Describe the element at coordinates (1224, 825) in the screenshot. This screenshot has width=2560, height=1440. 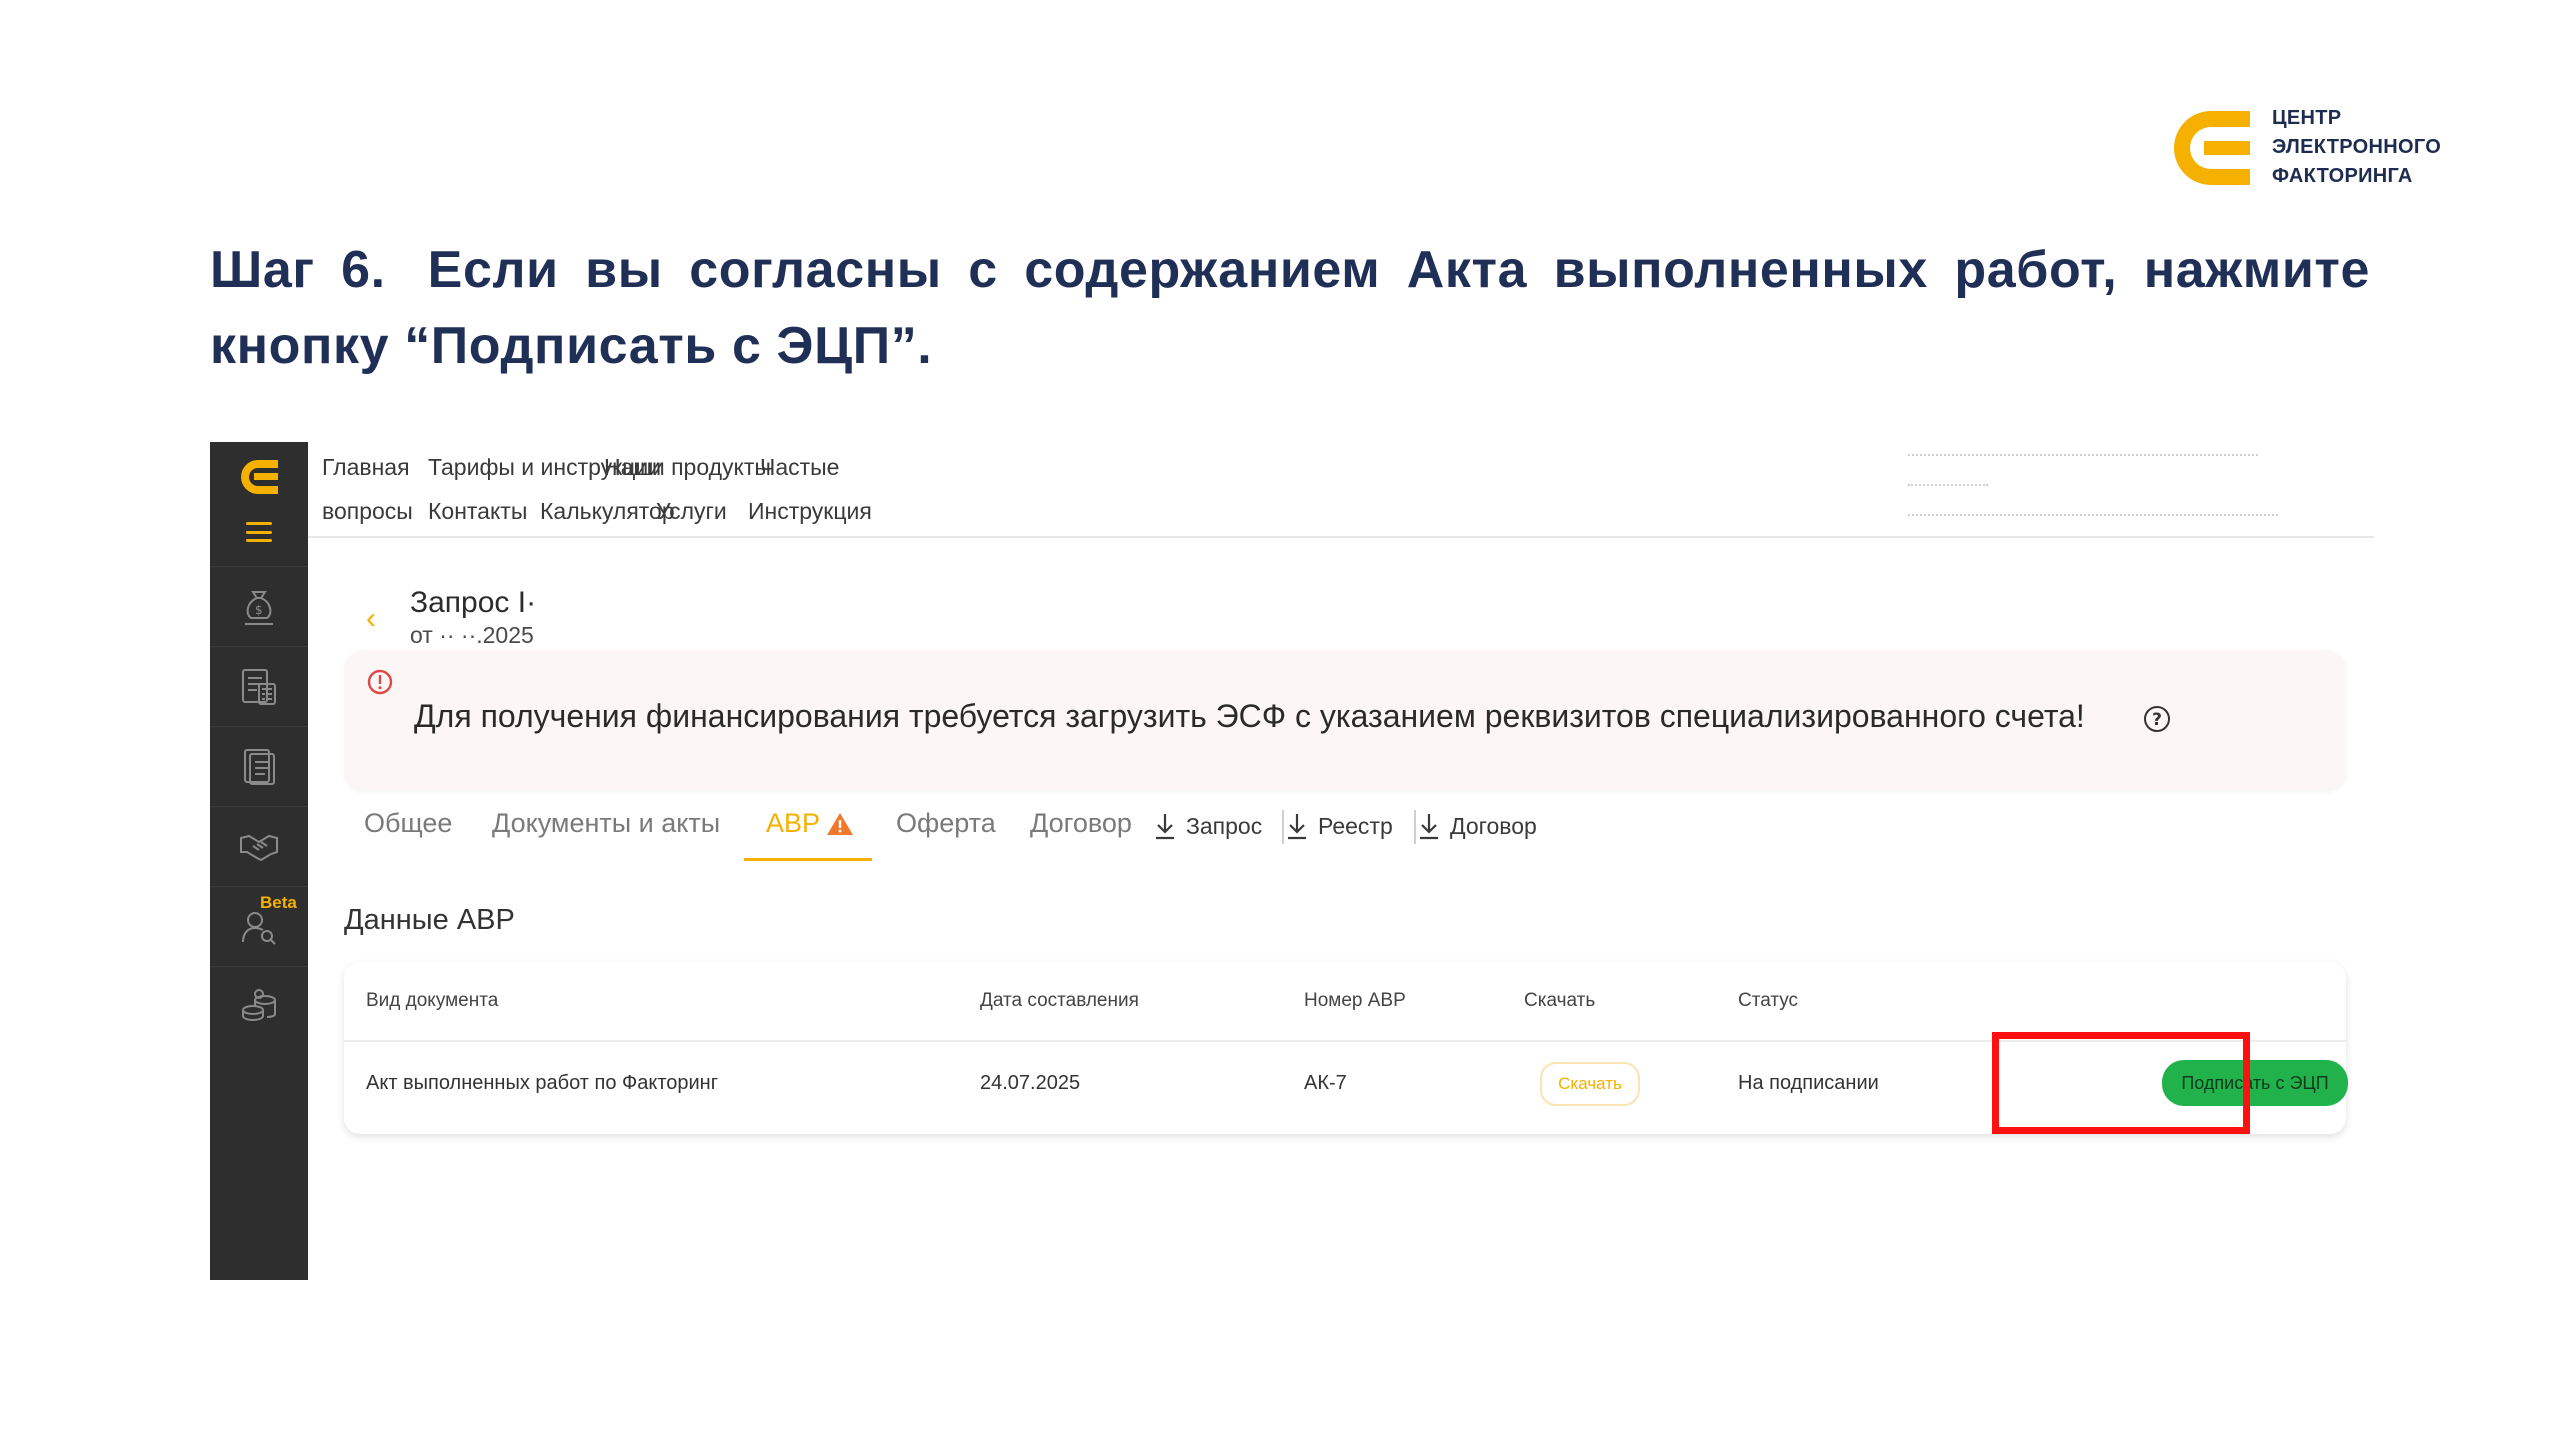
I see `download-request-label: Запрос` at that location.